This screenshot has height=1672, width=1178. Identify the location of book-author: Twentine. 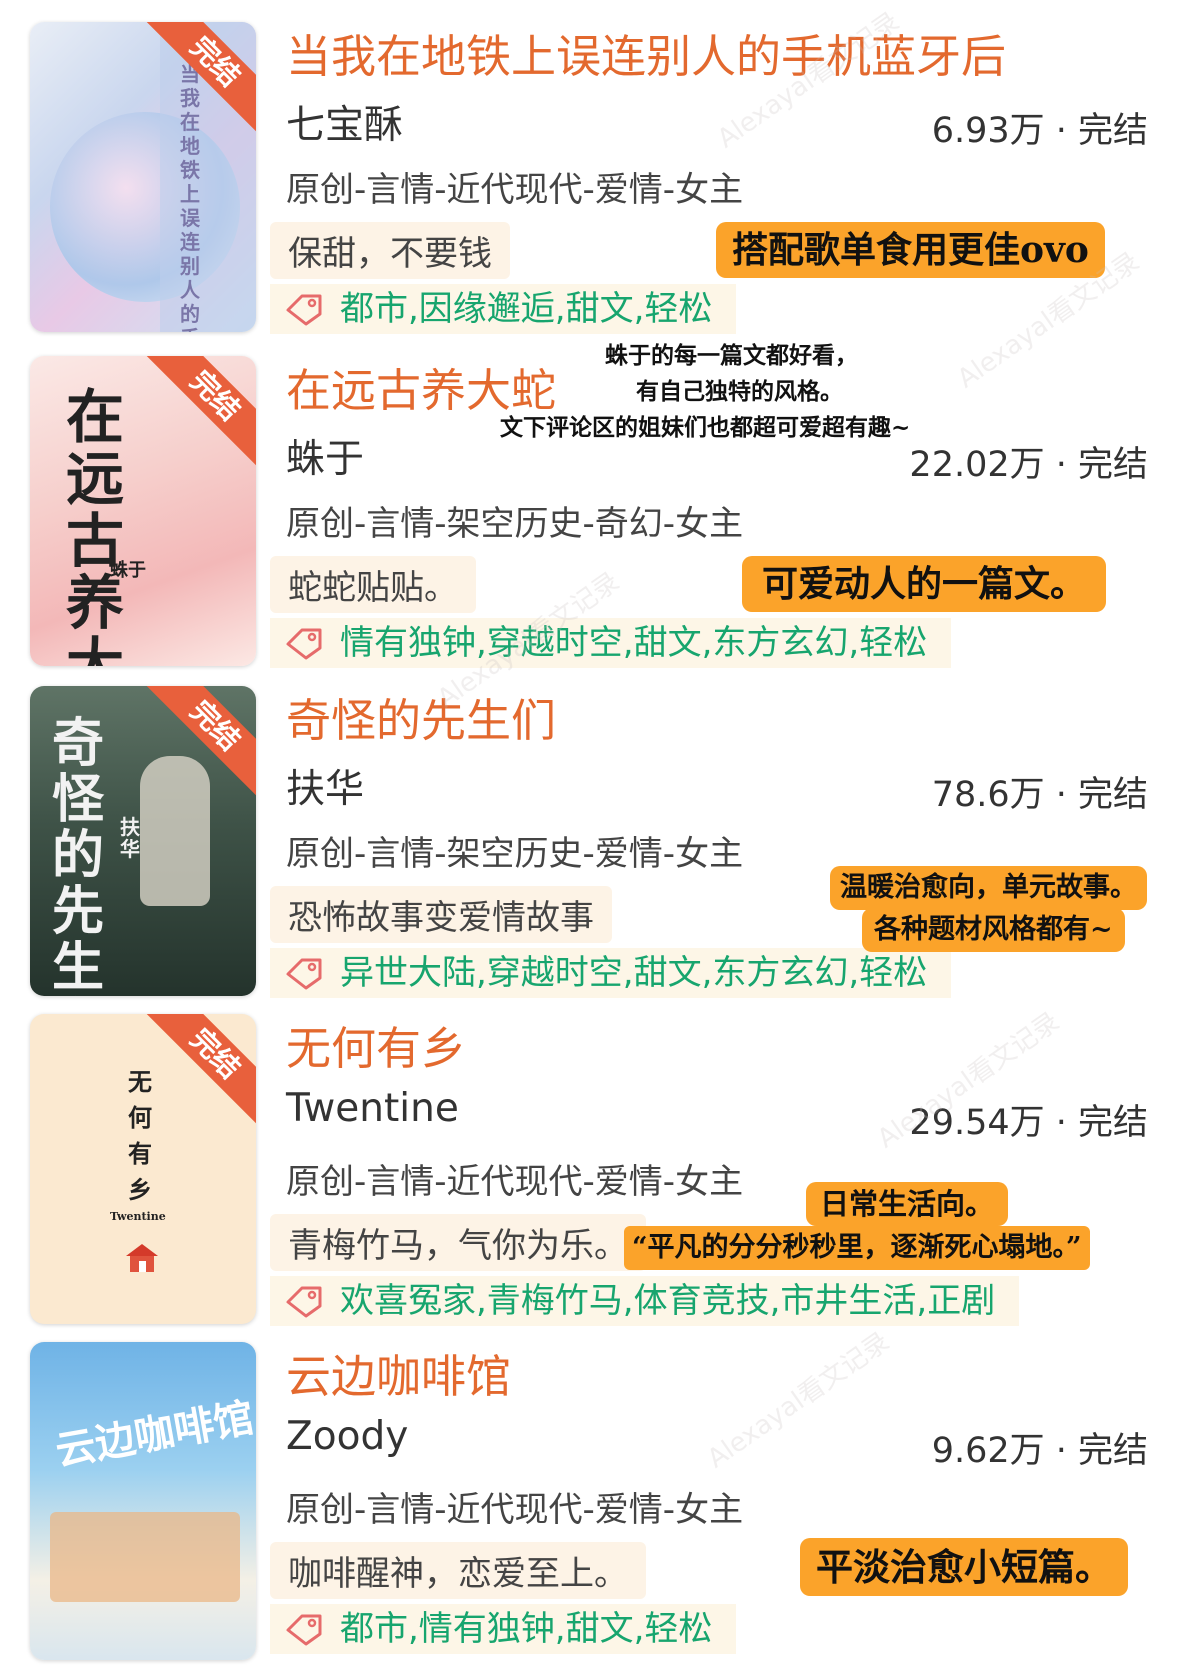
(372, 1108).